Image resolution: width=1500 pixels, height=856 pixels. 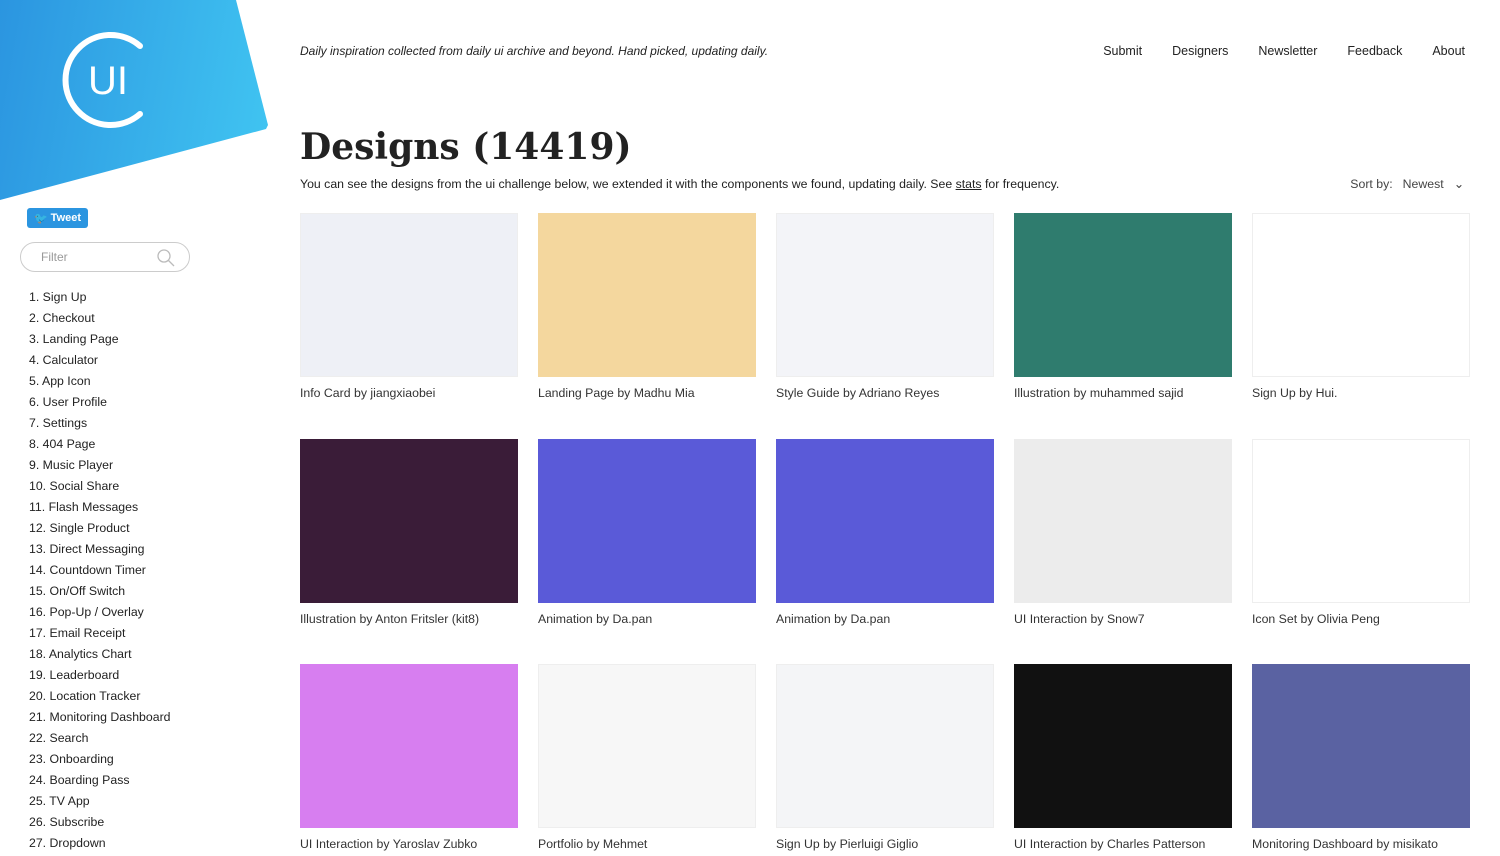 I want to click on tweet-label: Tweet, so click(x=66, y=218).